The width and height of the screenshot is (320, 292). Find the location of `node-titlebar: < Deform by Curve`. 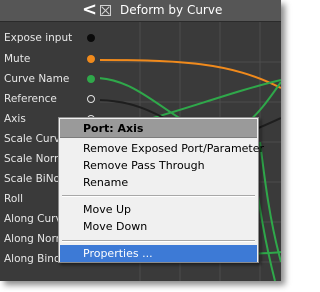

node-titlebar: < Deform by Curve is located at coordinates (140, 11).